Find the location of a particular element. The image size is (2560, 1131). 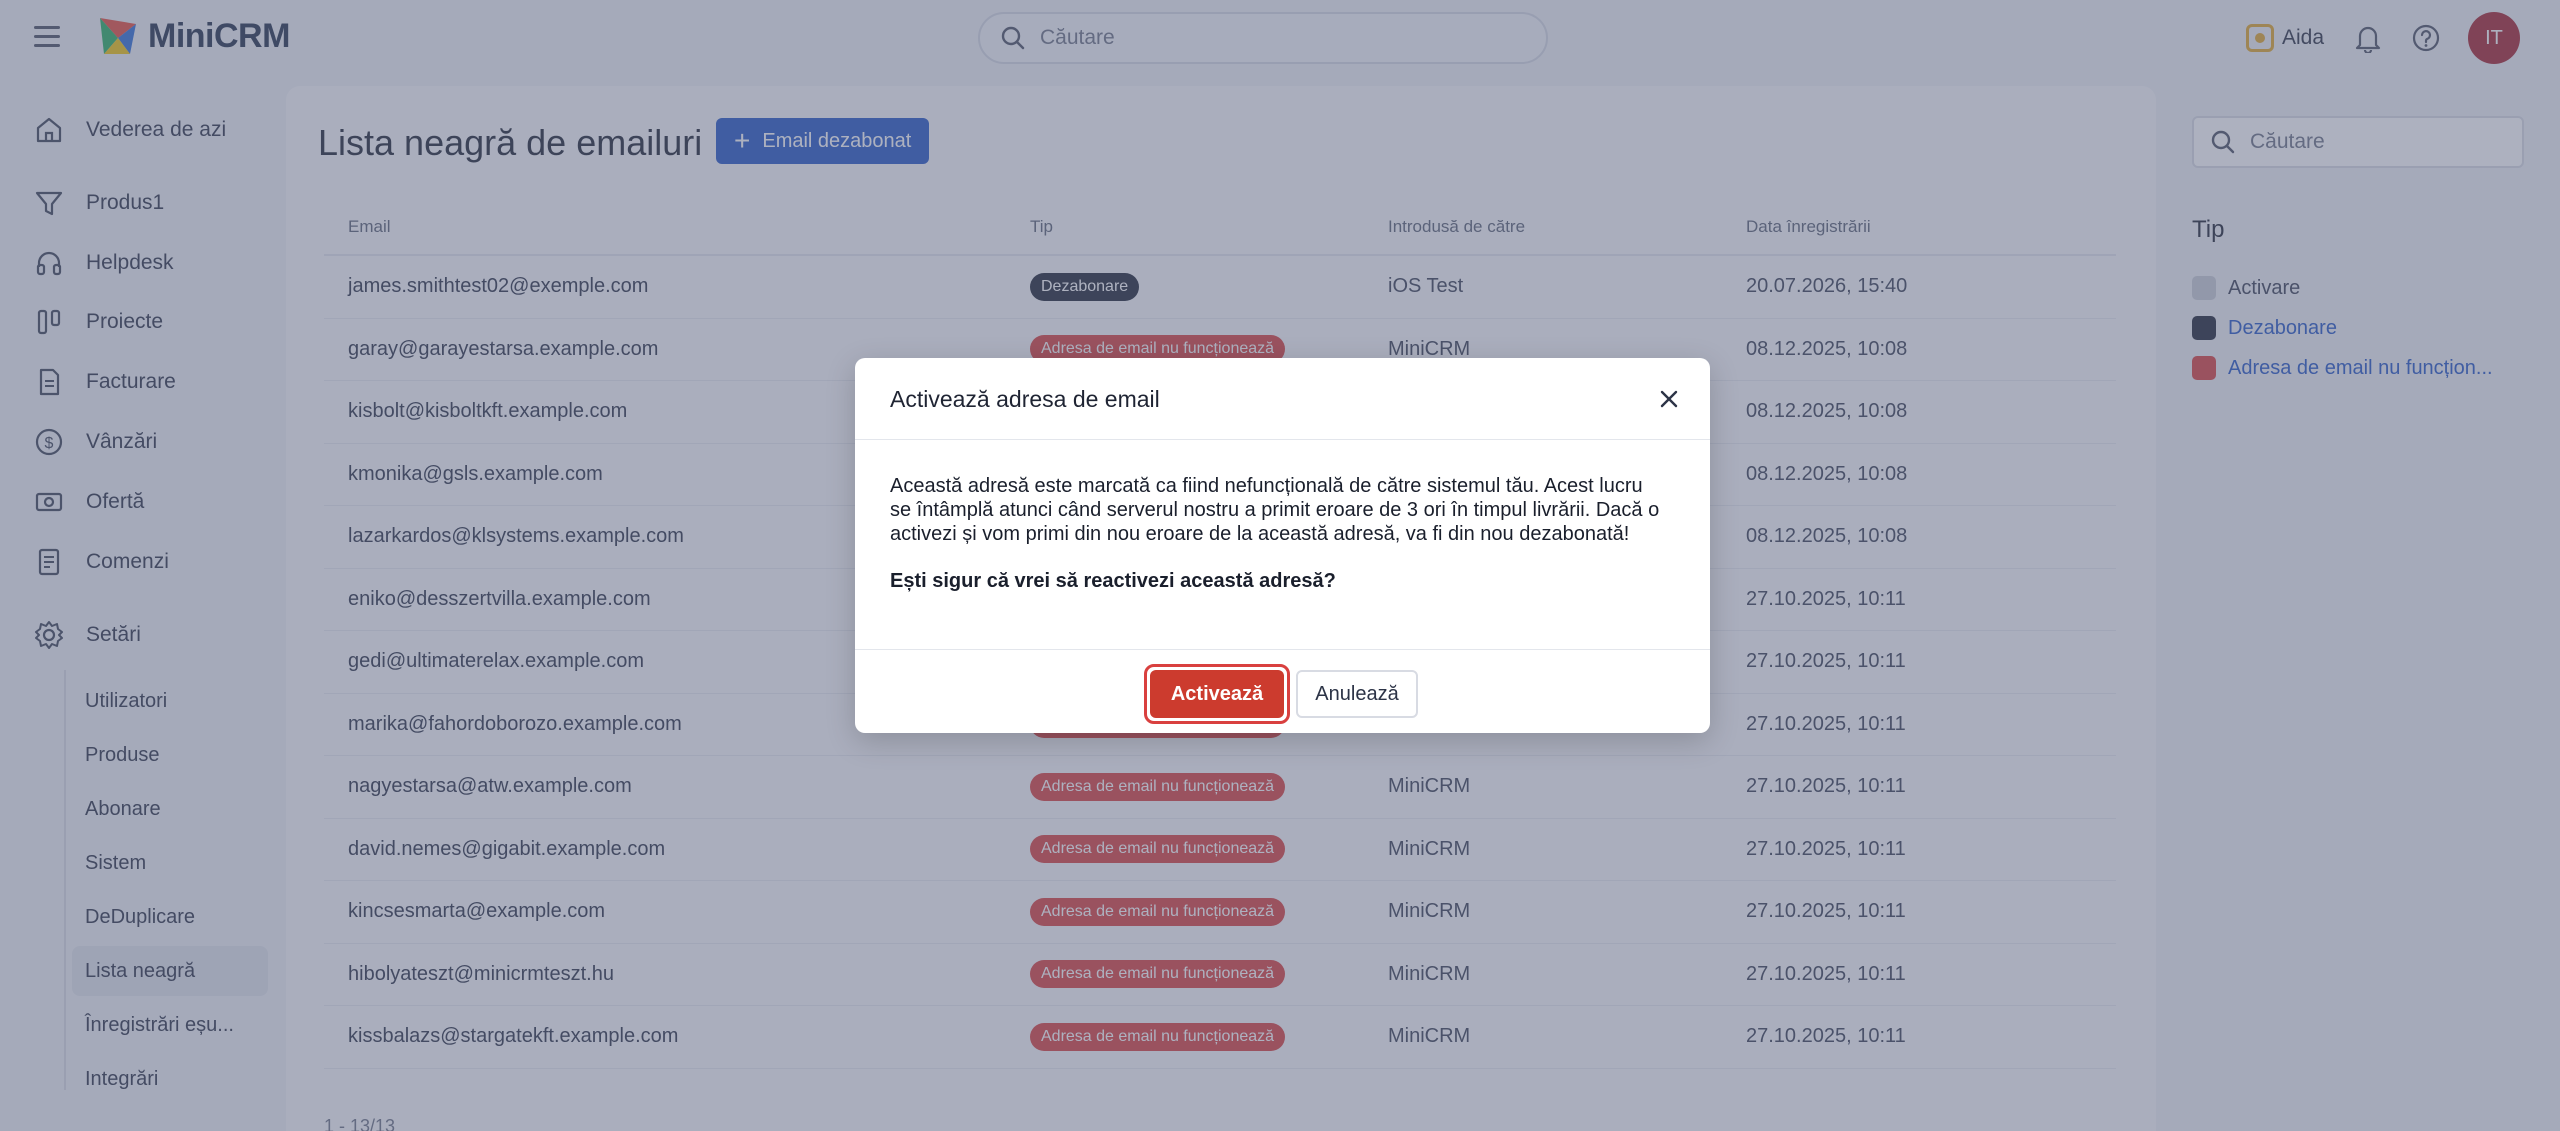

cancel-button: Anulează is located at coordinates (1357, 694).